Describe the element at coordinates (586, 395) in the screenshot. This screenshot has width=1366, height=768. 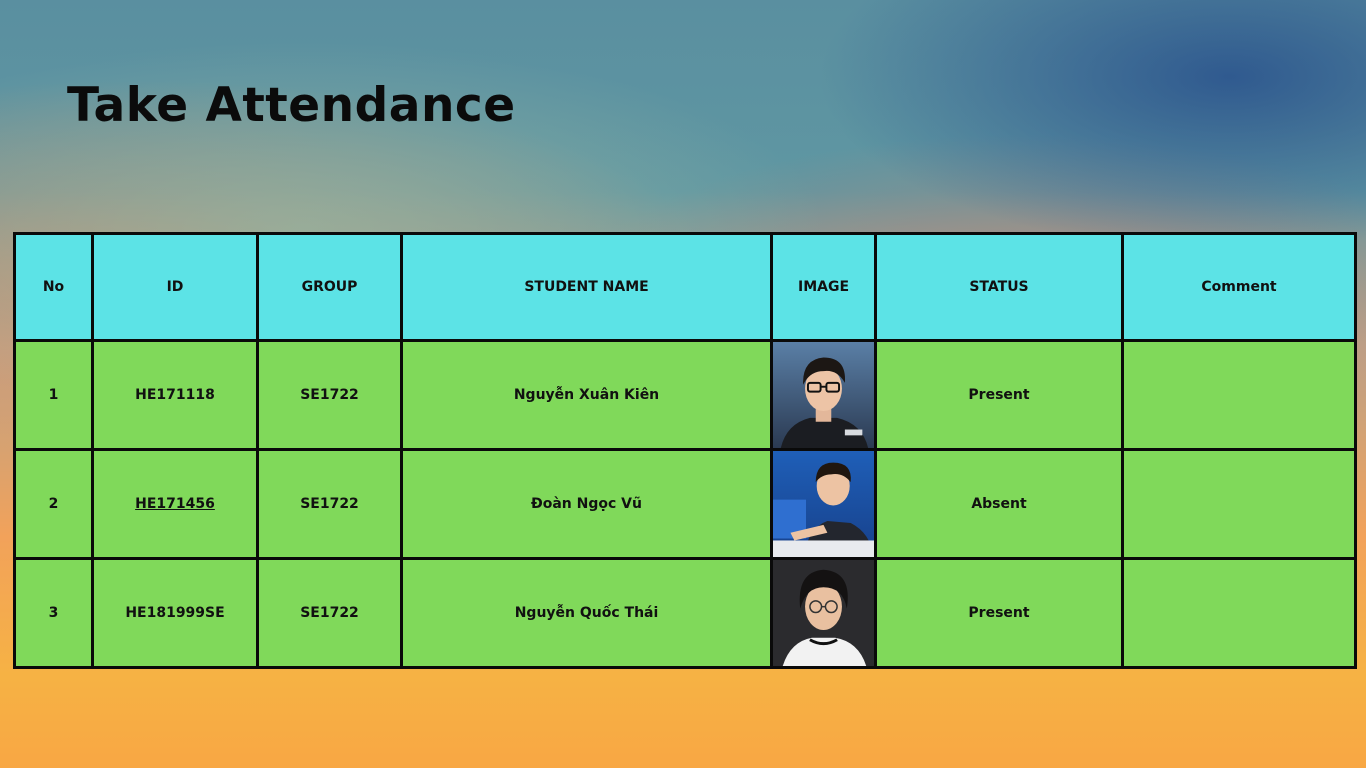
I see `student-name: Nguyễn Xuân Kiên` at that location.